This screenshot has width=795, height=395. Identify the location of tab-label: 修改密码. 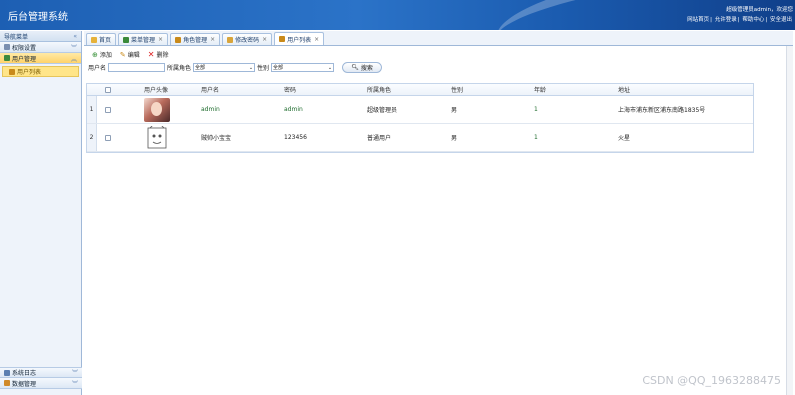
(247, 40).